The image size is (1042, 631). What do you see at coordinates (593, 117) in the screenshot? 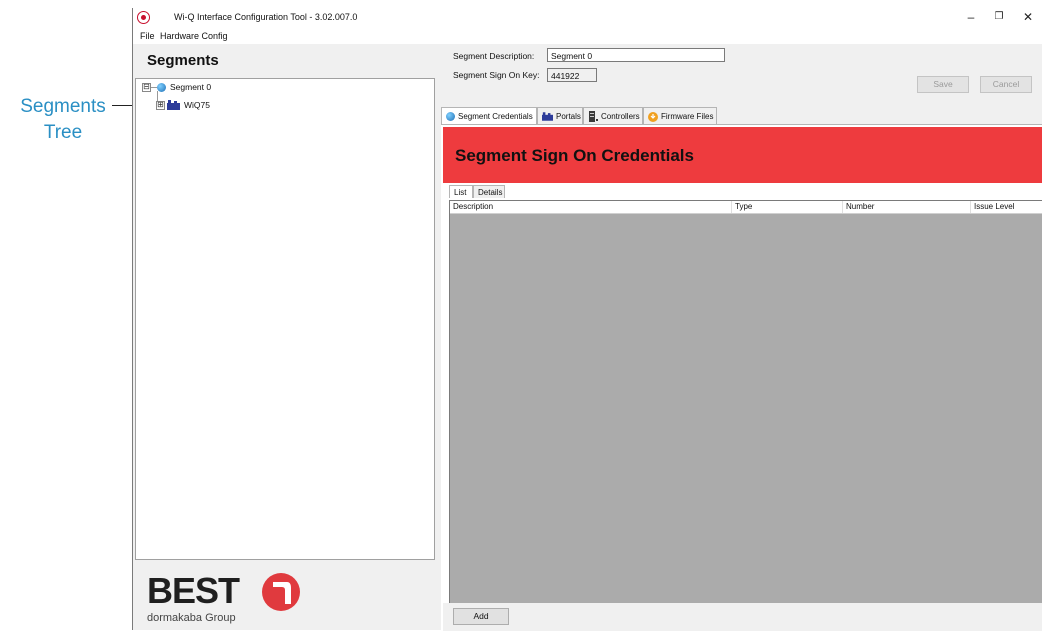
I see `controller-icon` at bounding box center [593, 117].